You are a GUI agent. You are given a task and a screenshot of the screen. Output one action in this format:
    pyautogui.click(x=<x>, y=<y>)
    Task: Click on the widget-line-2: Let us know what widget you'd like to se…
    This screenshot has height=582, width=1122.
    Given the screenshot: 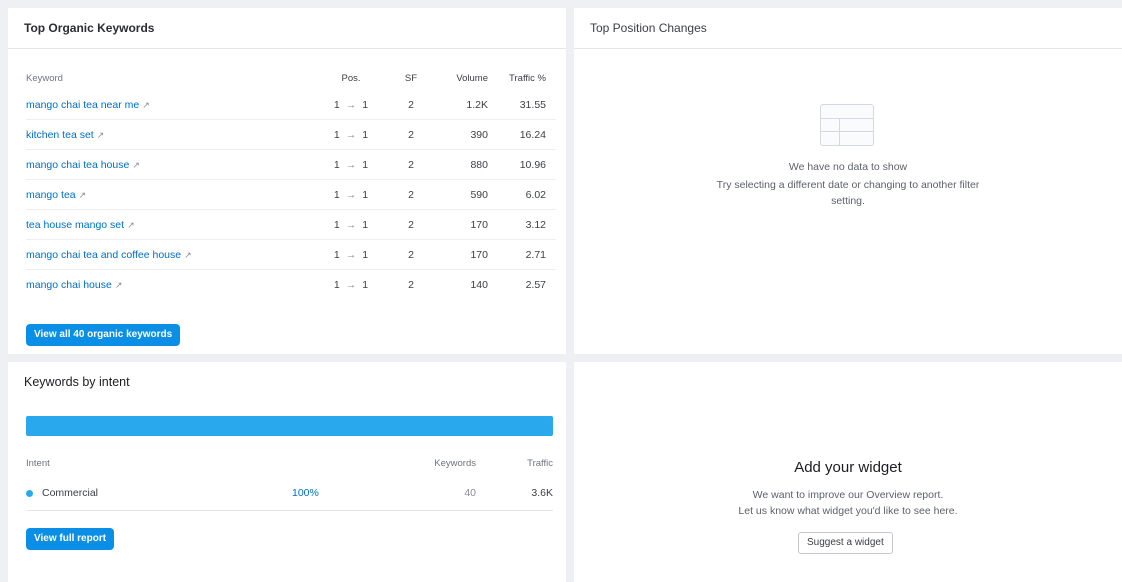 What is the action you would take?
    pyautogui.click(x=848, y=511)
    